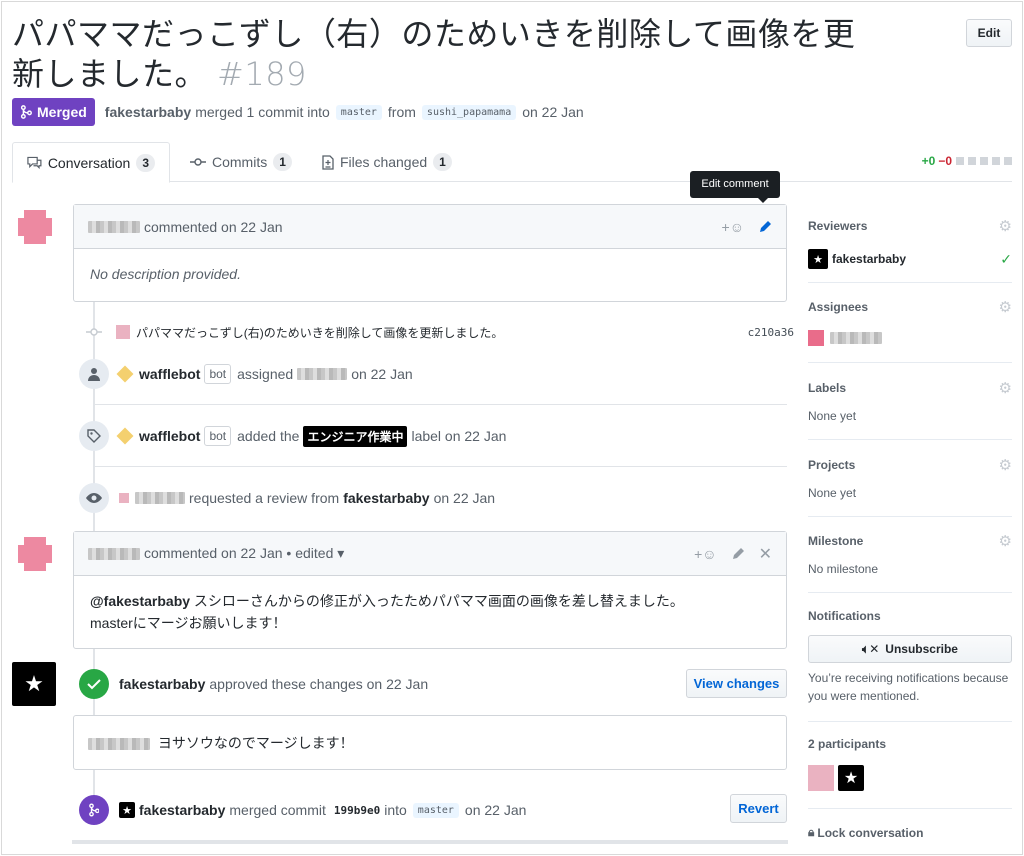  I want to click on commit-sha: c210a36, so click(771, 332).